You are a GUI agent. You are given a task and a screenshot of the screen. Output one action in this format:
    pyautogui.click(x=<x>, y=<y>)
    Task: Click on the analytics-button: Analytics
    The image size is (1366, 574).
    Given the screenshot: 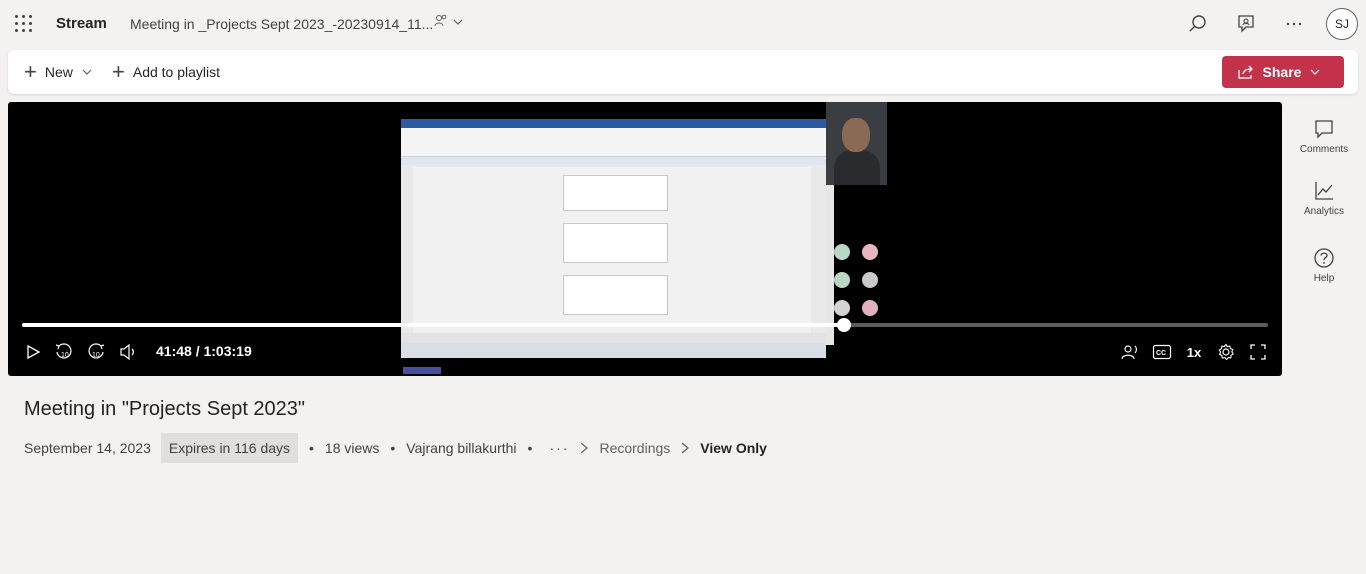 What is the action you would take?
    pyautogui.click(x=1324, y=198)
    